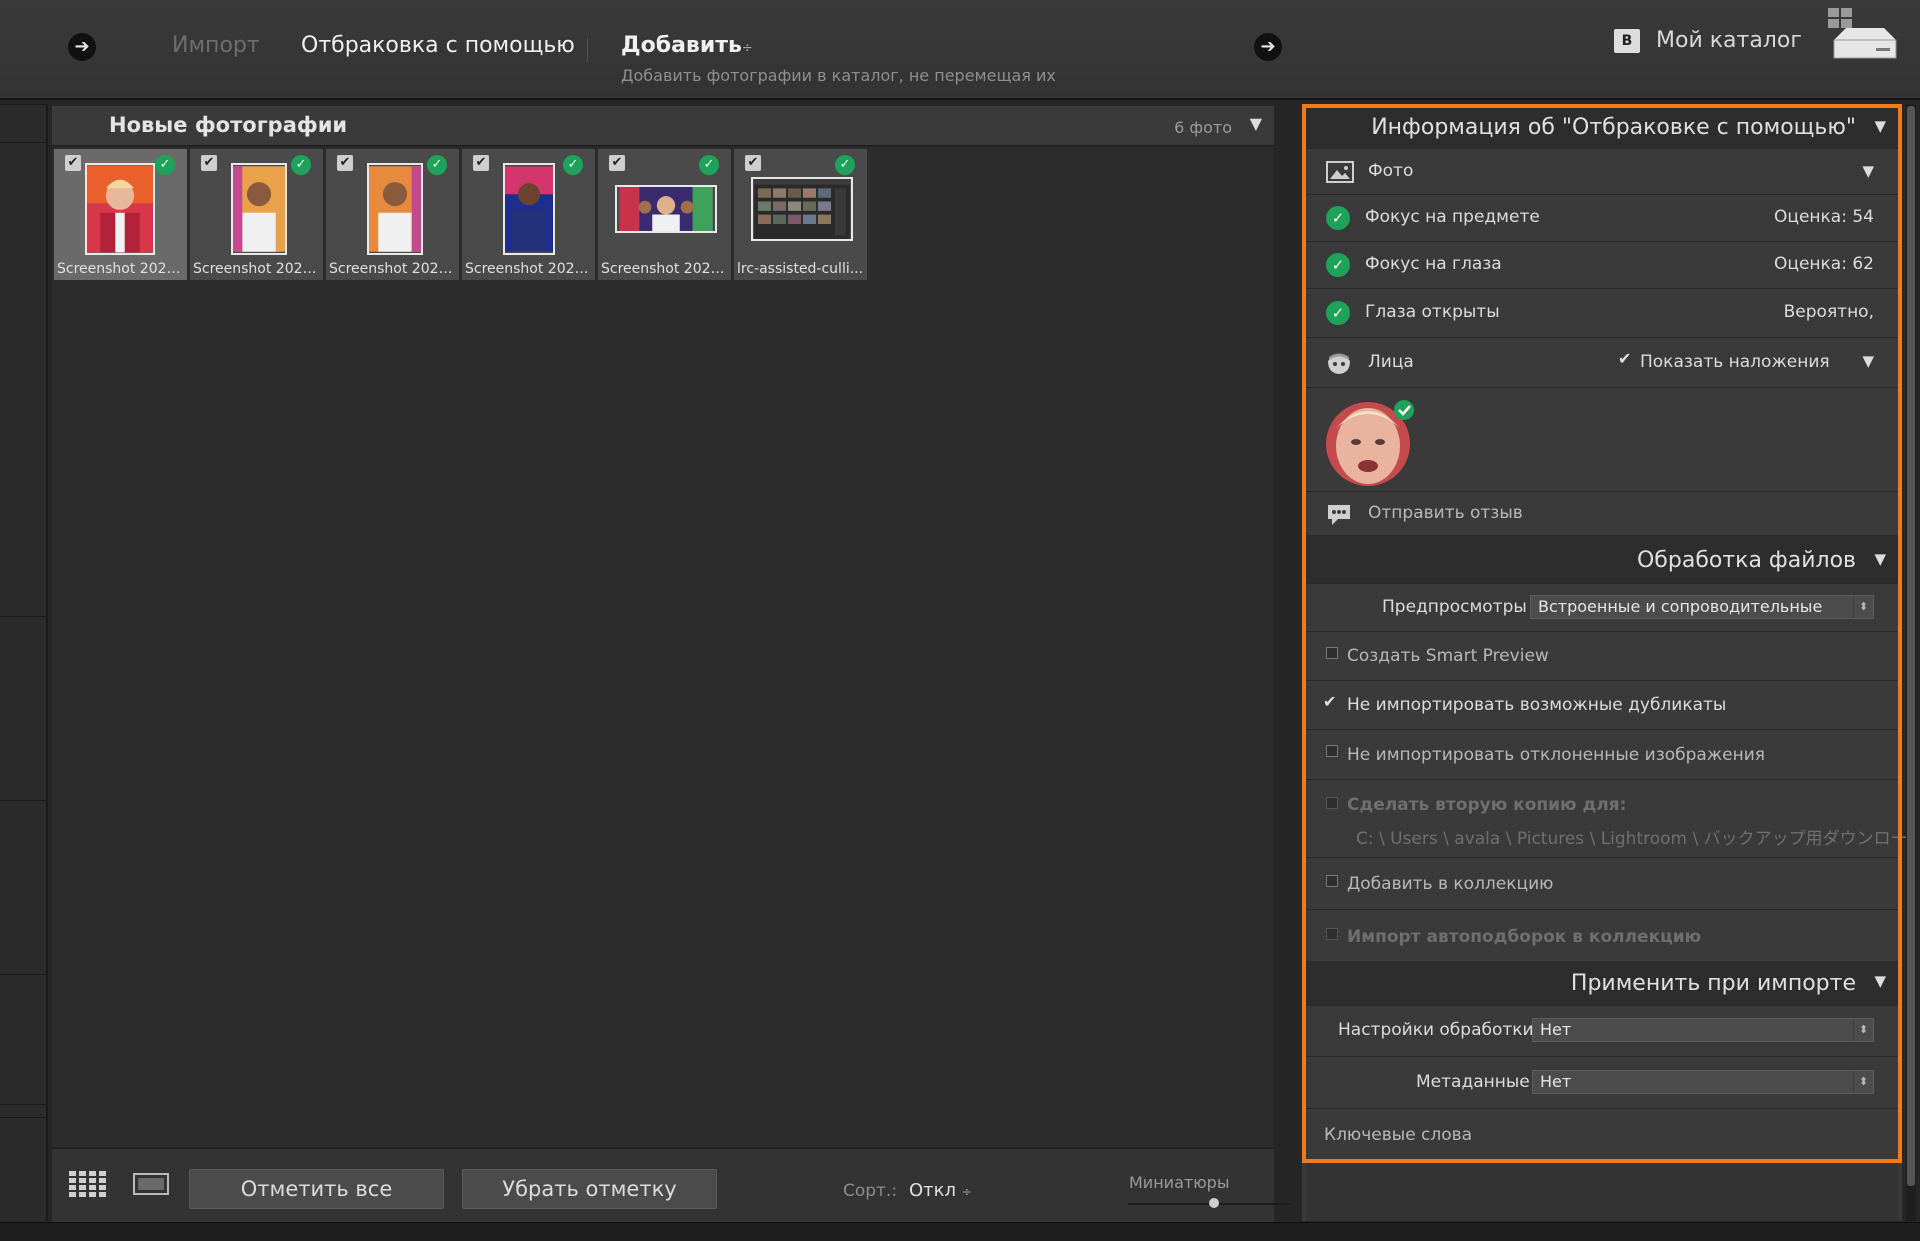  What do you see at coordinates (438, 45) in the screenshot?
I see `assisted-culling-label: Отбраковка с помощью` at bounding box center [438, 45].